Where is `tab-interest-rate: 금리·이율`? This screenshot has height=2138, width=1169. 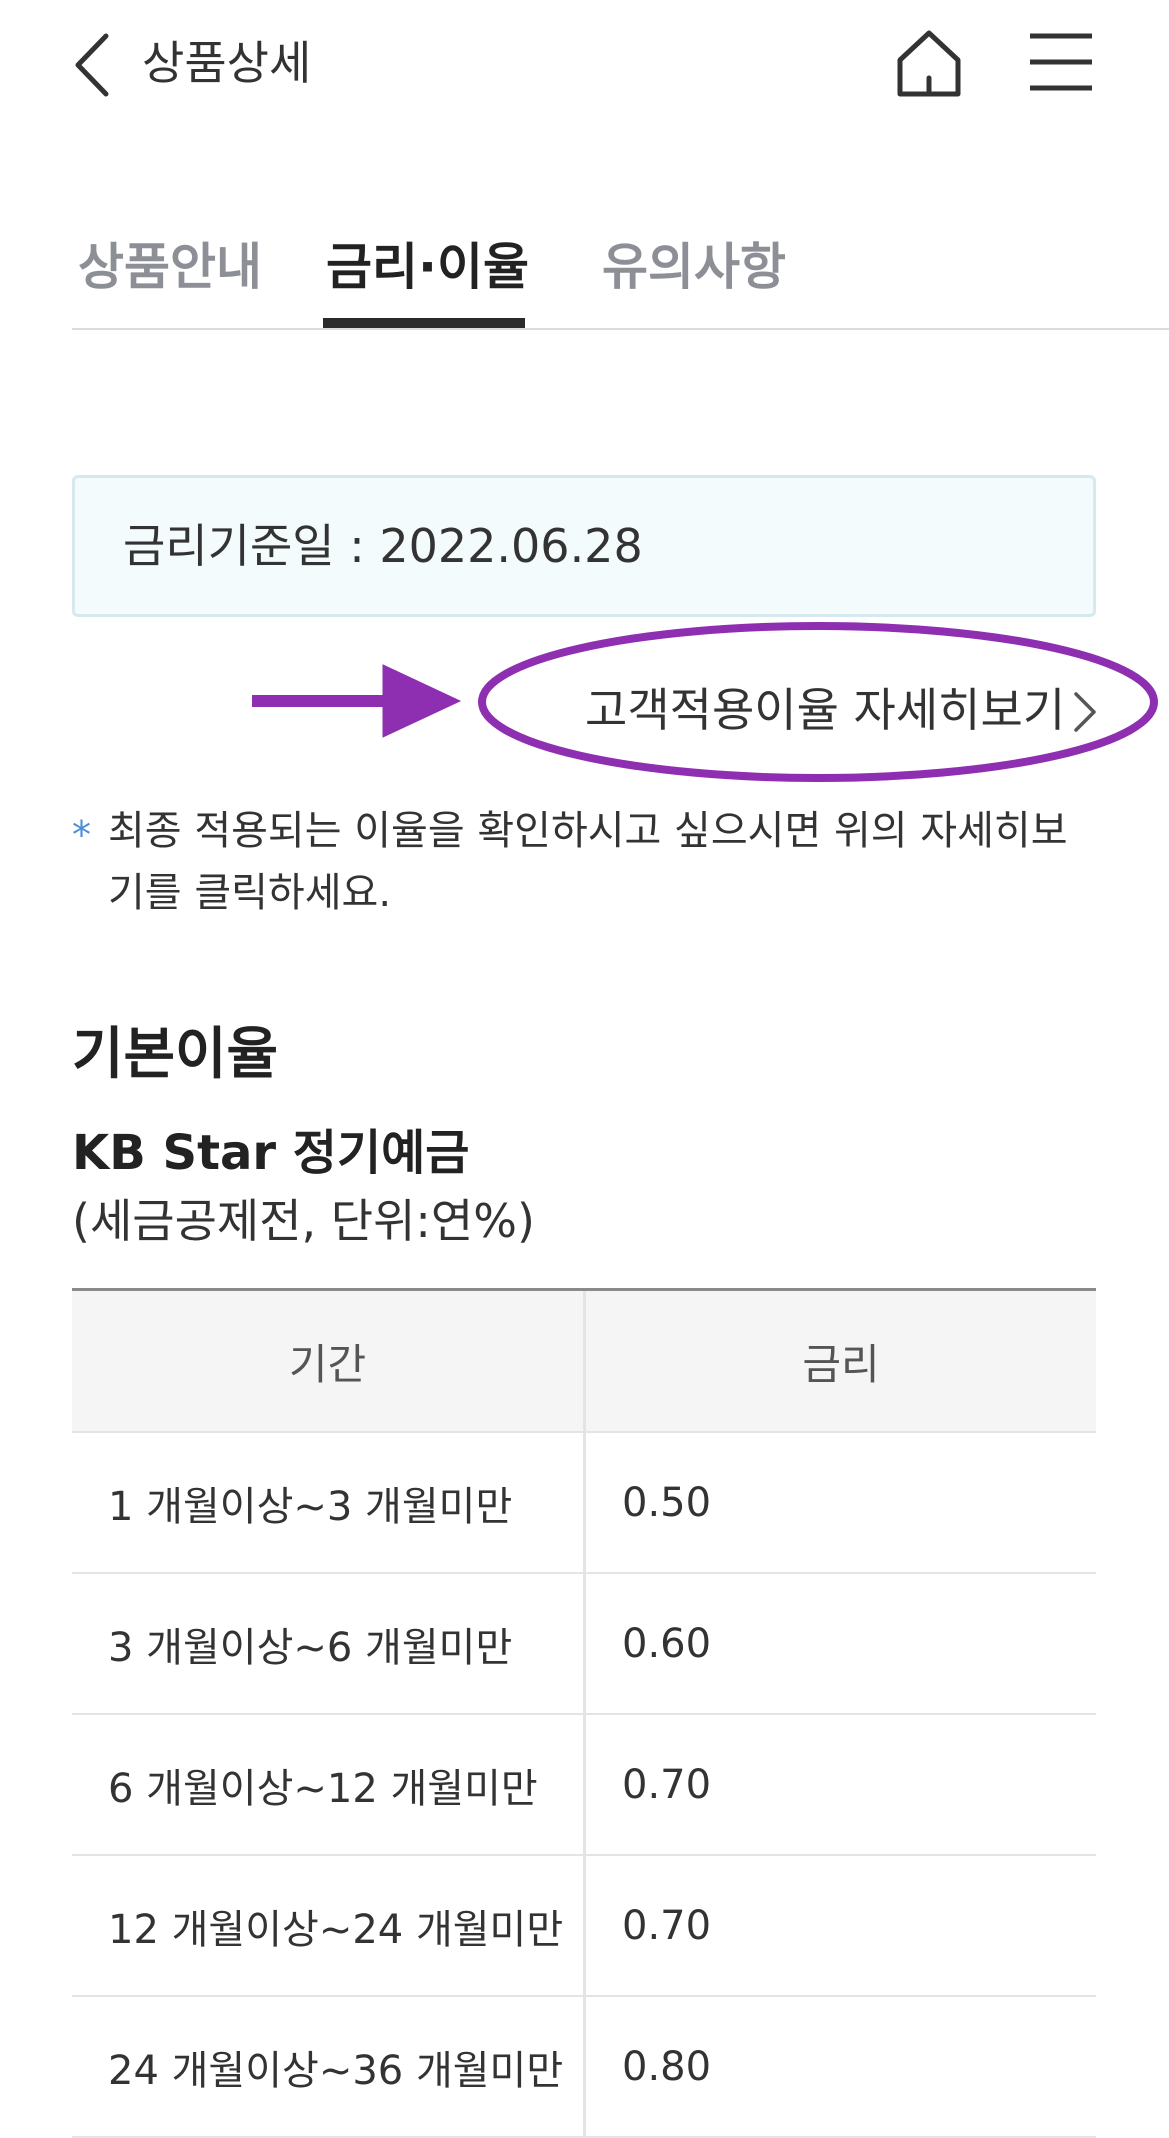 tab-interest-rate: 금리·이율 is located at coordinates (427, 267).